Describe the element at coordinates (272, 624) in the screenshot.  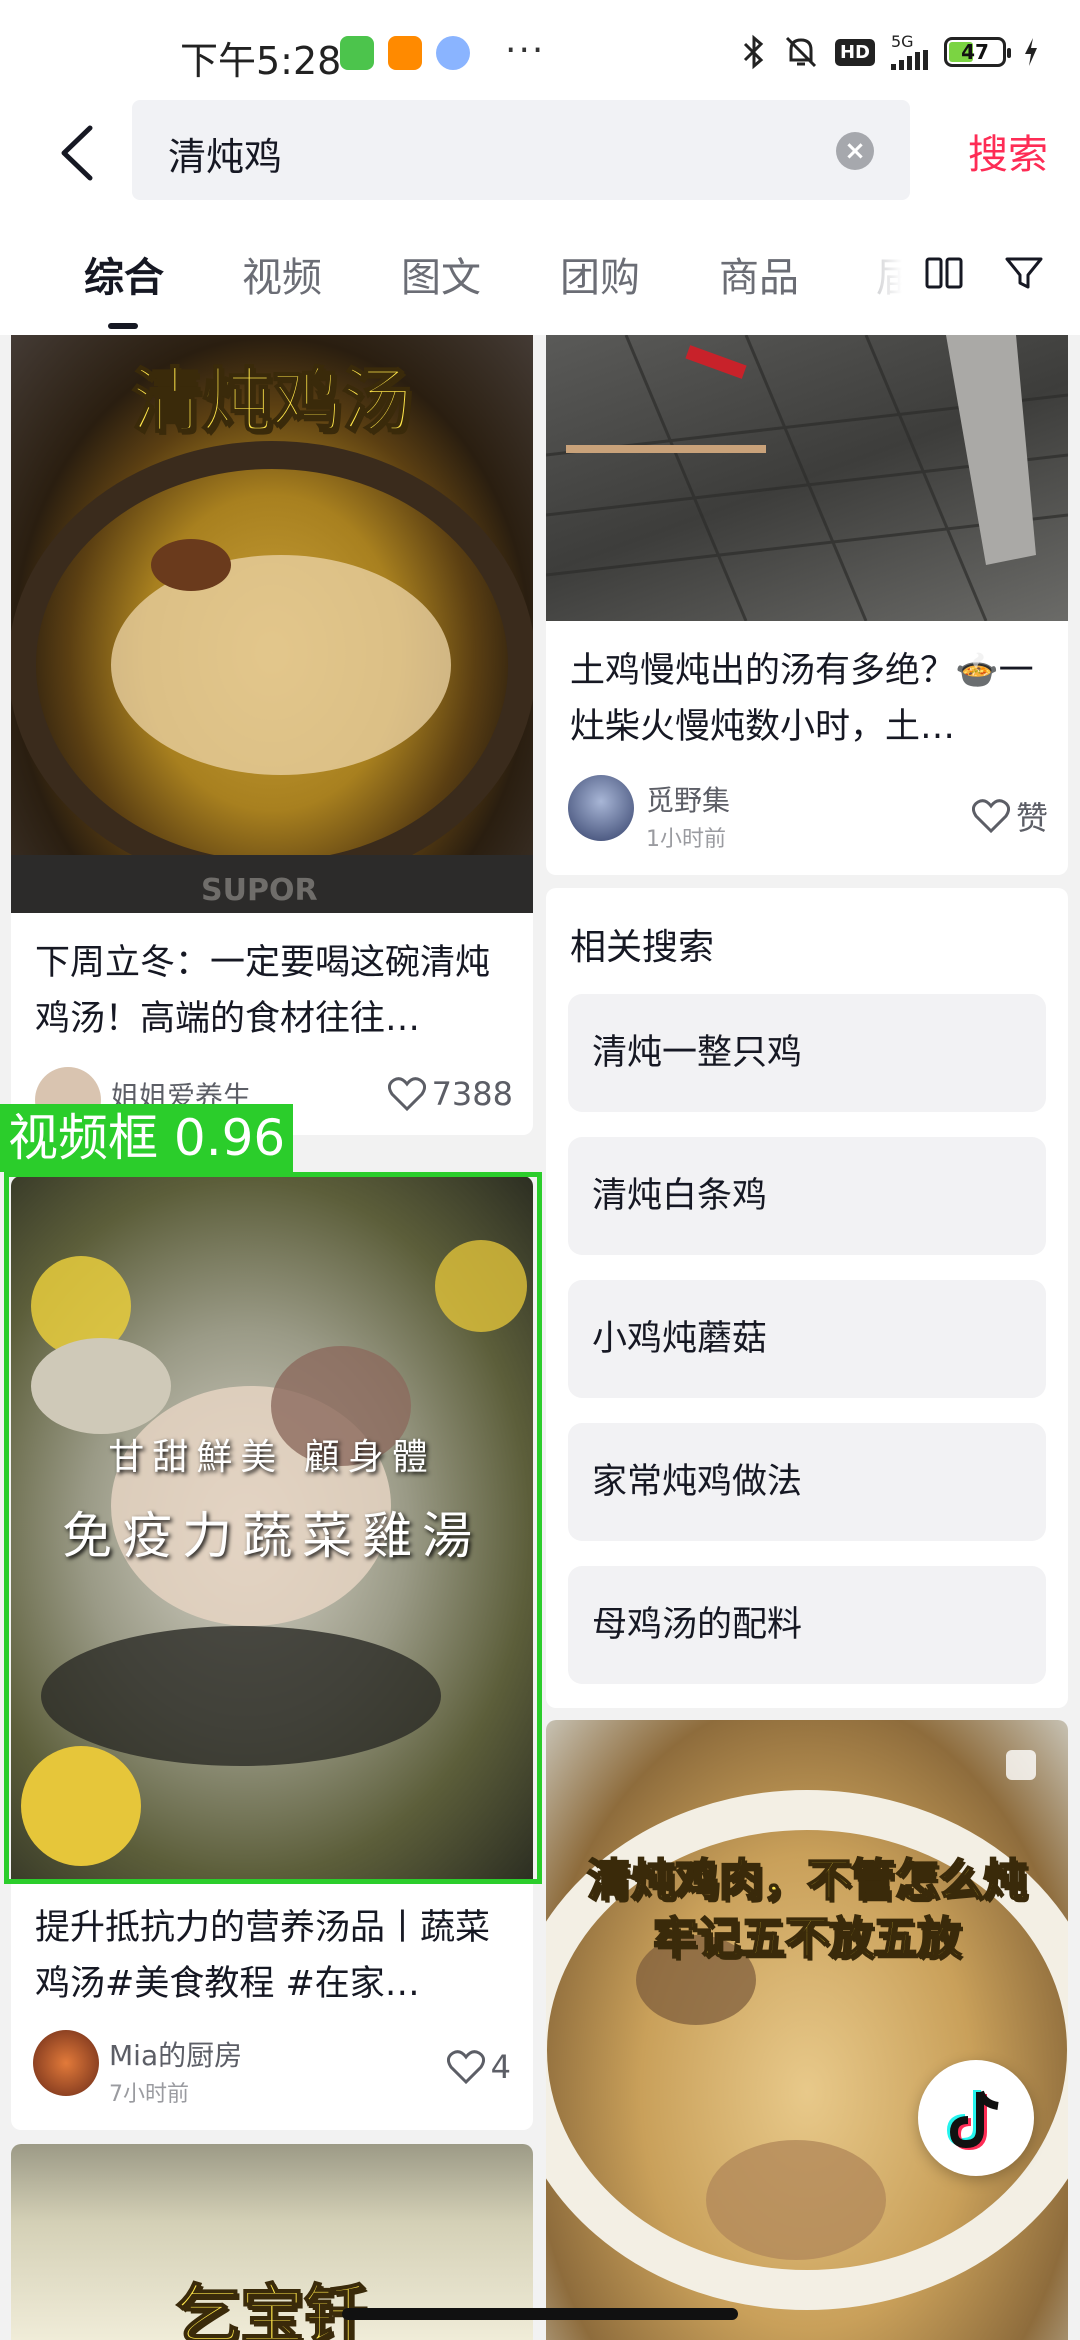
I see `video-thumbnail: 清炖鸡汤 SUPOR` at that location.